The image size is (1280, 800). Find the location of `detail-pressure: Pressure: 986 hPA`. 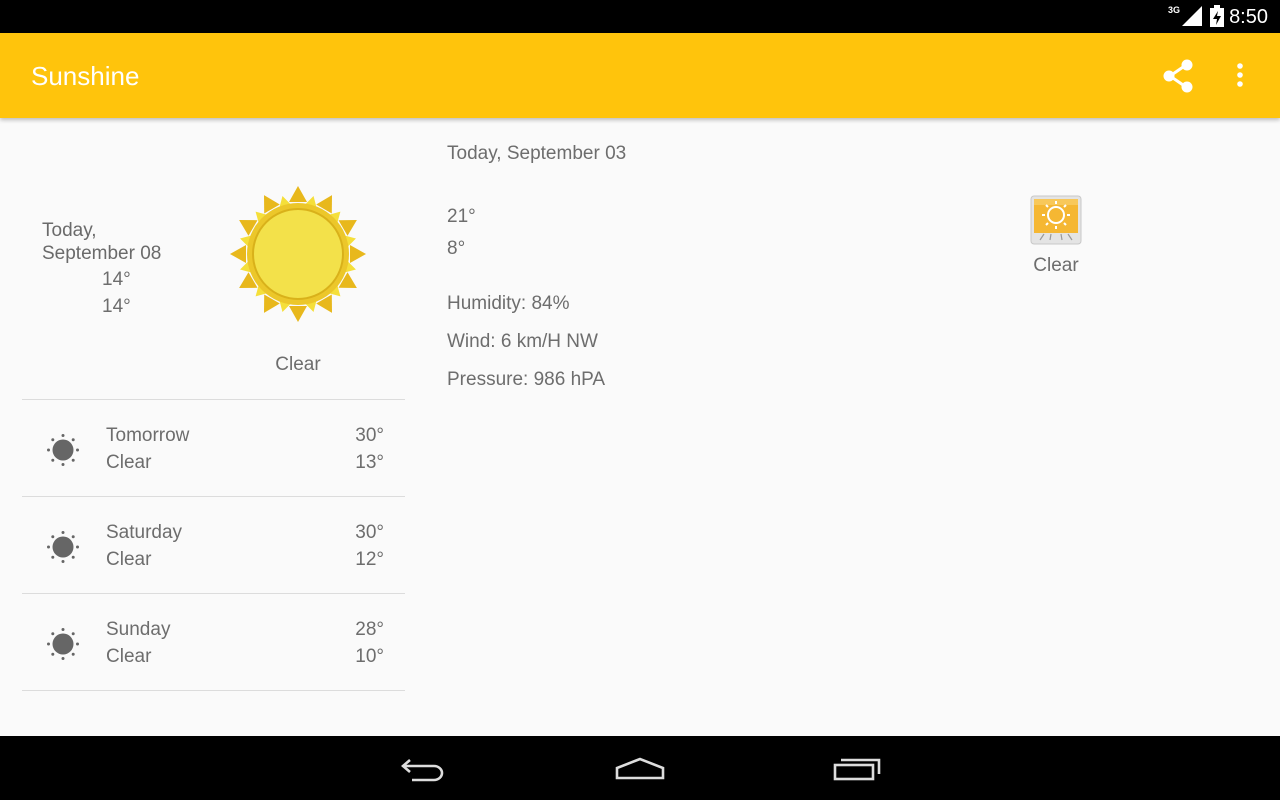

detail-pressure: Pressure: 986 hPA is located at coordinates (526, 379).